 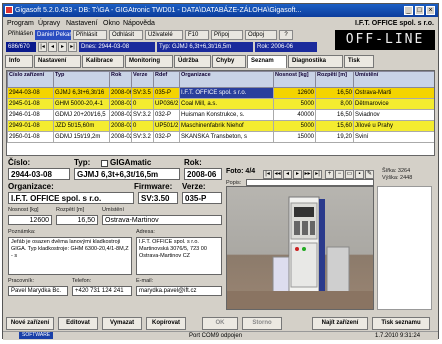 I want to click on module-indicator: SOFTWARE, so click(x=36, y=335).